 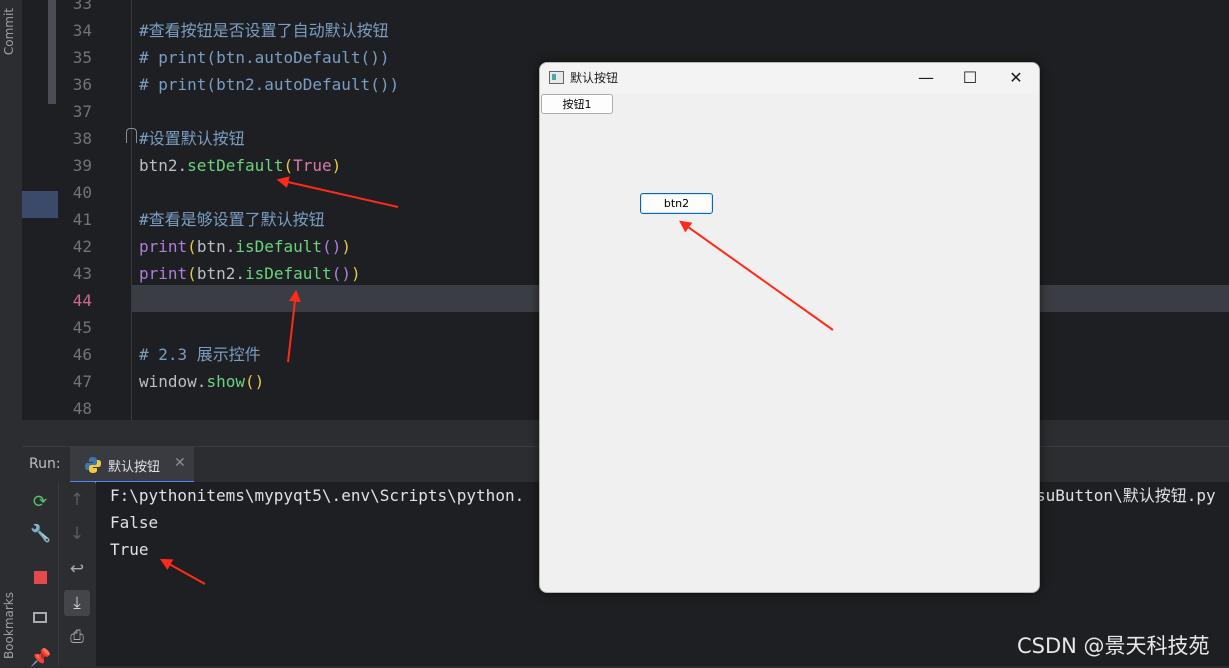 What do you see at coordinates (269, 84) in the screenshot?
I see `code-line-comment: # print(btn2.autoDefault())` at bounding box center [269, 84].